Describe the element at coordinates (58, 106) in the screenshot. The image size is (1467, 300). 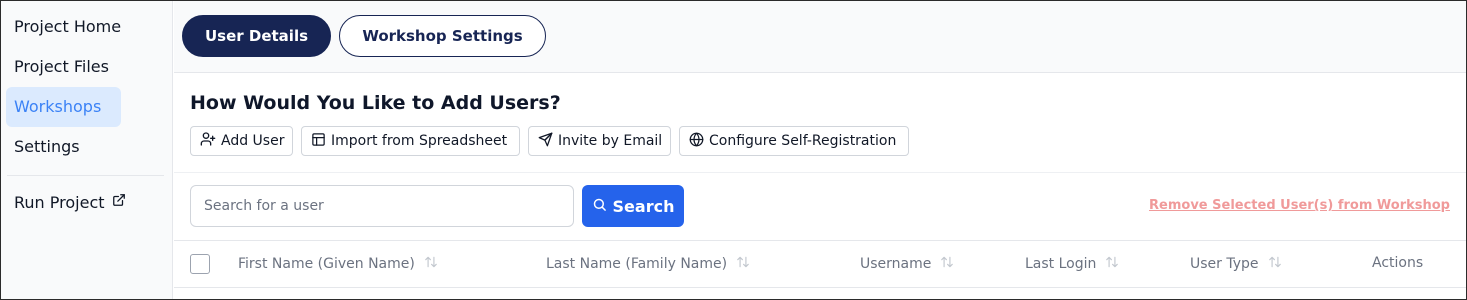
I see `sidebar-item-label: Workshops` at that location.